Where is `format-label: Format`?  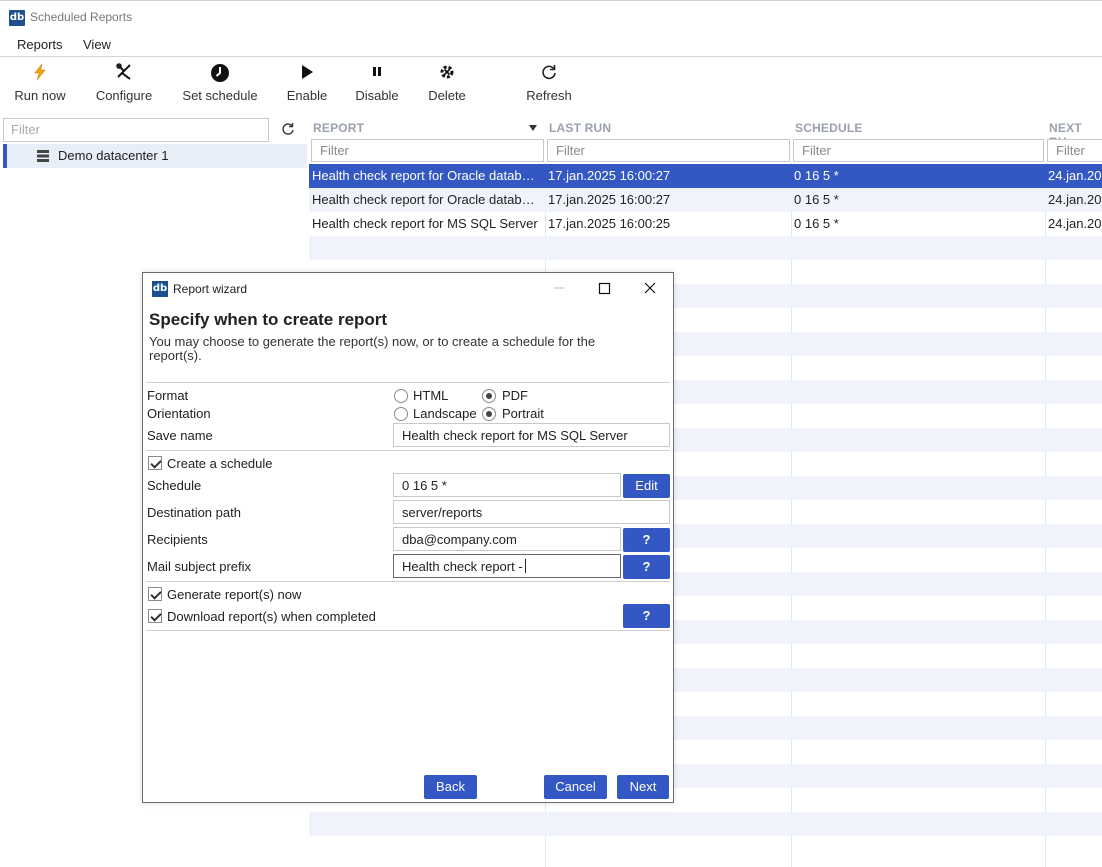 format-label: Format is located at coordinates (168, 395).